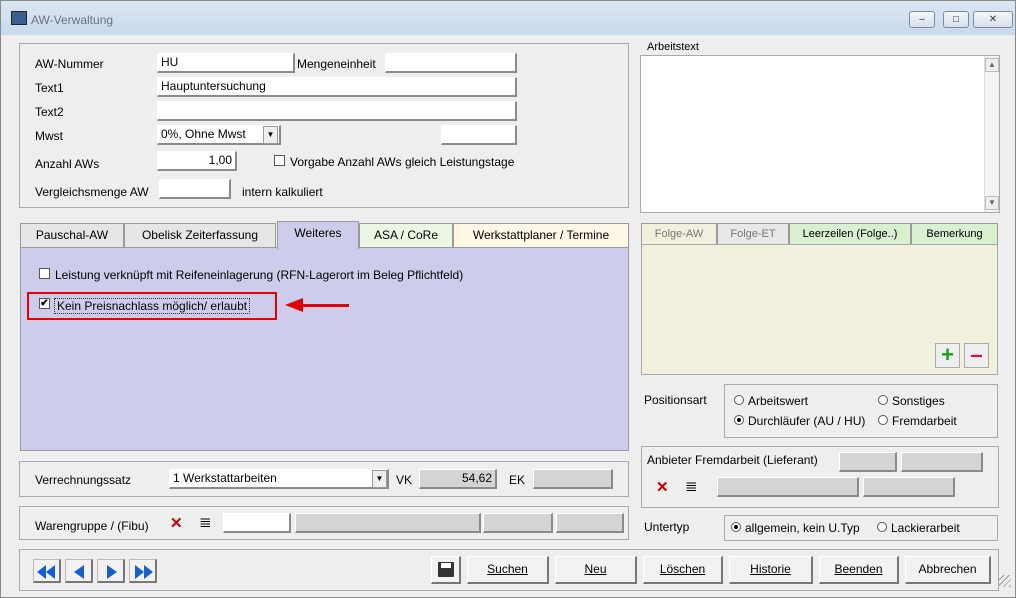 This screenshot has width=1016, height=598. I want to click on mwst-label: Mwst, so click(49, 136).